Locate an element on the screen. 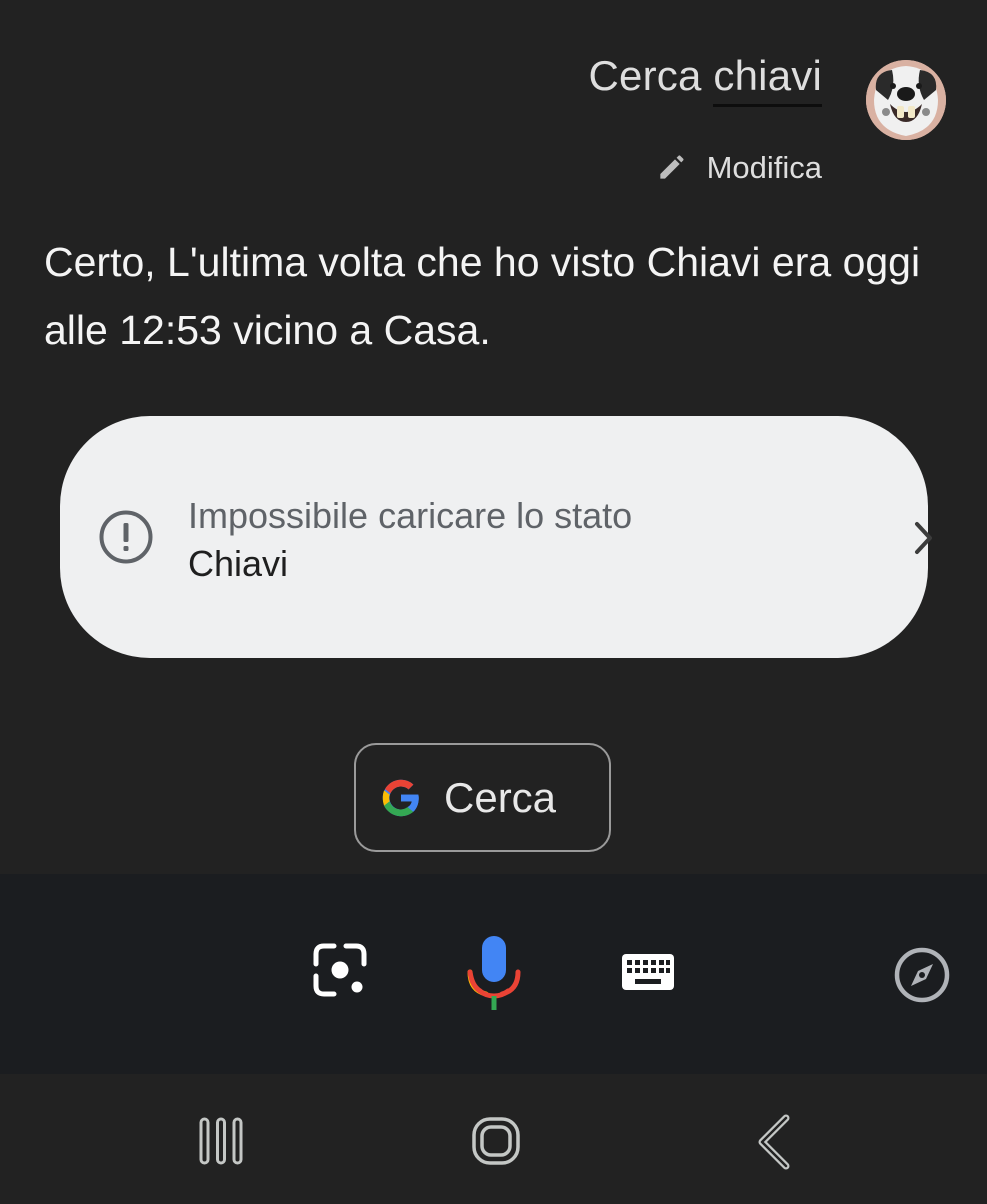 The image size is (987, 1204). system-navigation-bar is located at coordinates (493, 1139).